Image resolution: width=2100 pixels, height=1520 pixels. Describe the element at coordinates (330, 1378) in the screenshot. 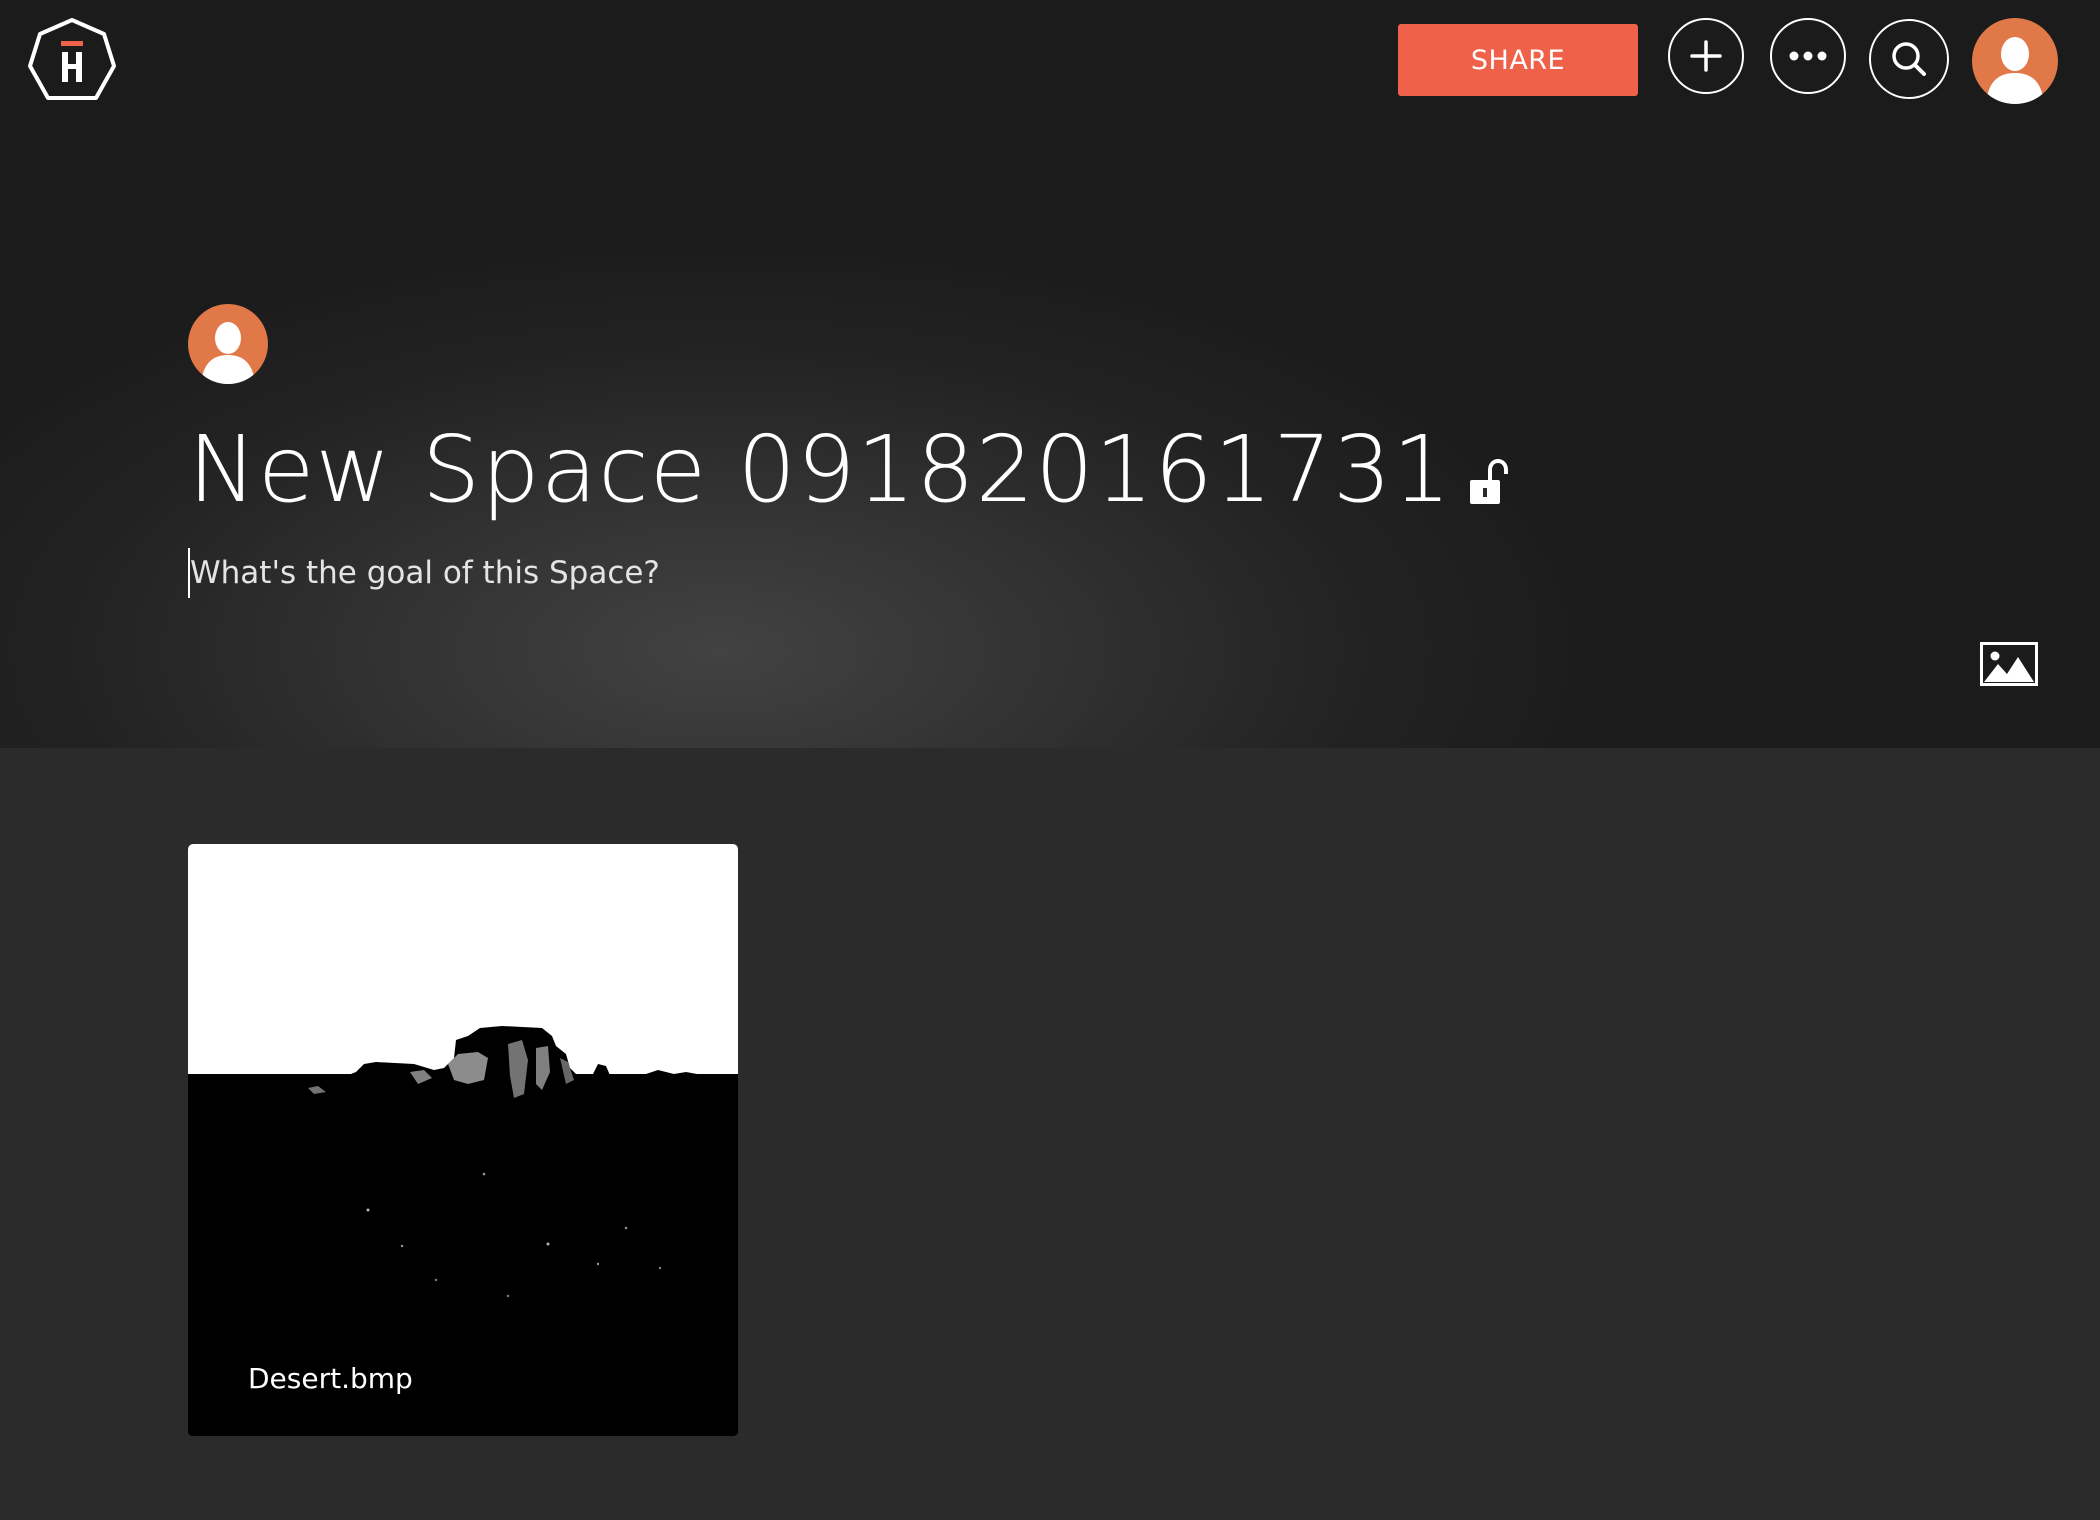

I see `item-name: Desert.bmp` at that location.